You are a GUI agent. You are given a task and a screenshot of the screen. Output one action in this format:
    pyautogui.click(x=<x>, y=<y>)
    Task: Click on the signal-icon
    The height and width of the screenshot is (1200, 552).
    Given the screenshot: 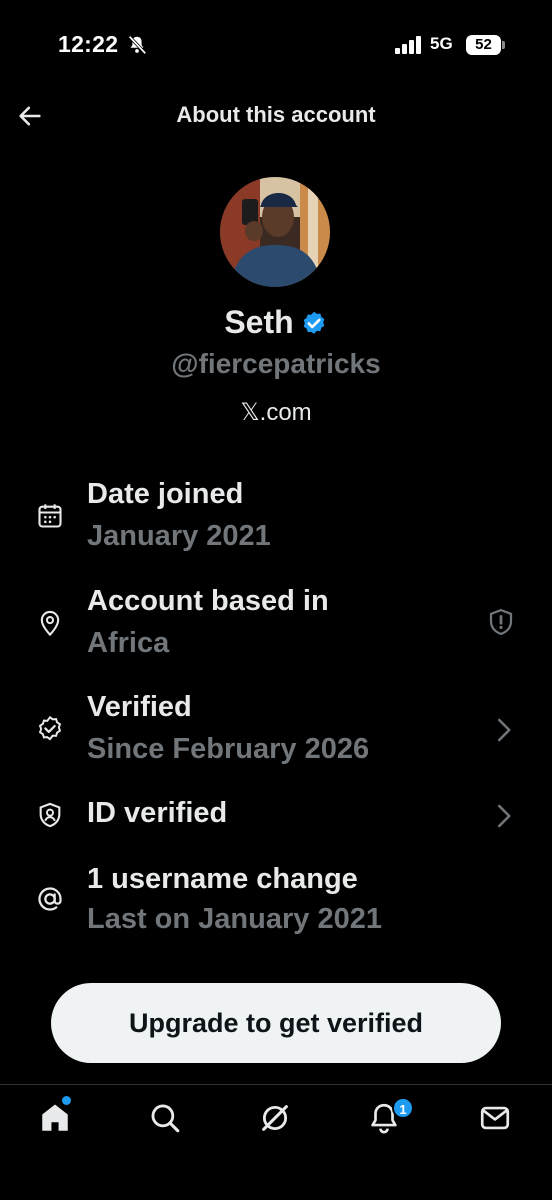 What is the action you would take?
    pyautogui.click(x=408, y=45)
    